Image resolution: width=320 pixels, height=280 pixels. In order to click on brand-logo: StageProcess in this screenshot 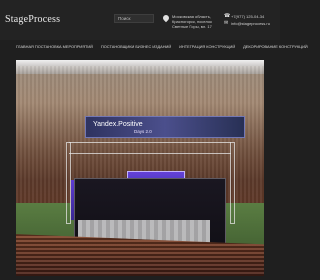, I will do `click(32, 19)`.